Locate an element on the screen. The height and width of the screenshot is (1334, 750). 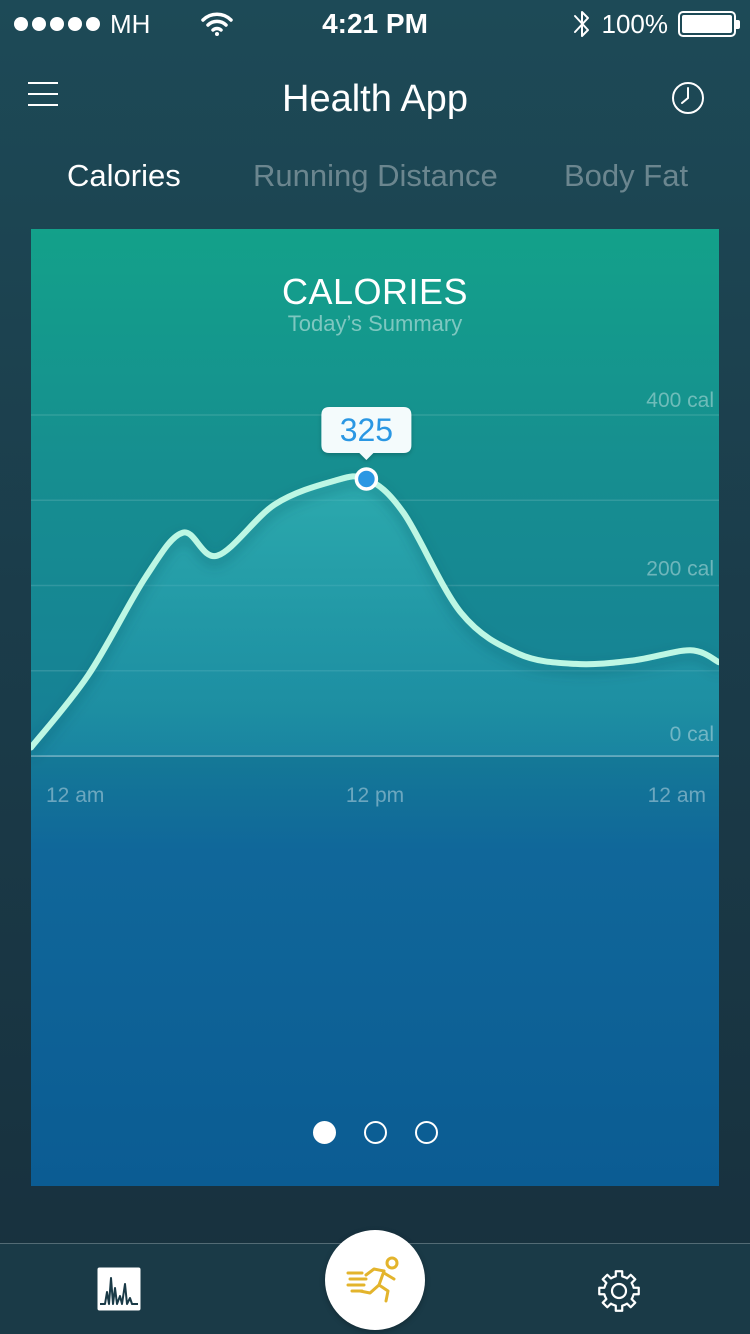
page-title: Health App is located at coordinates (375, 99).